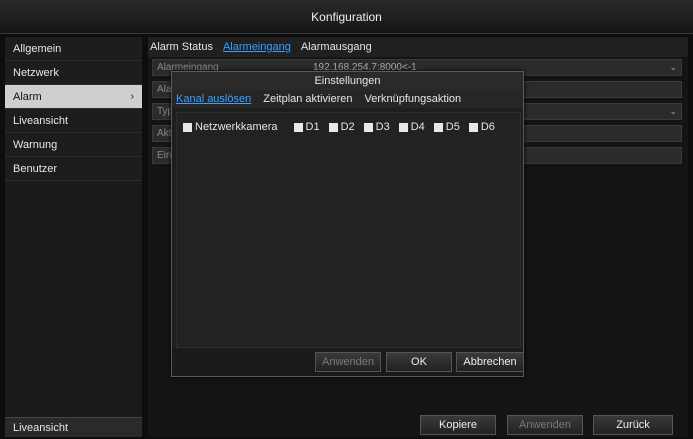 The height and width of the screenshot is (439, 693). I want to click on back-button: Zurück, so click(633, 425).